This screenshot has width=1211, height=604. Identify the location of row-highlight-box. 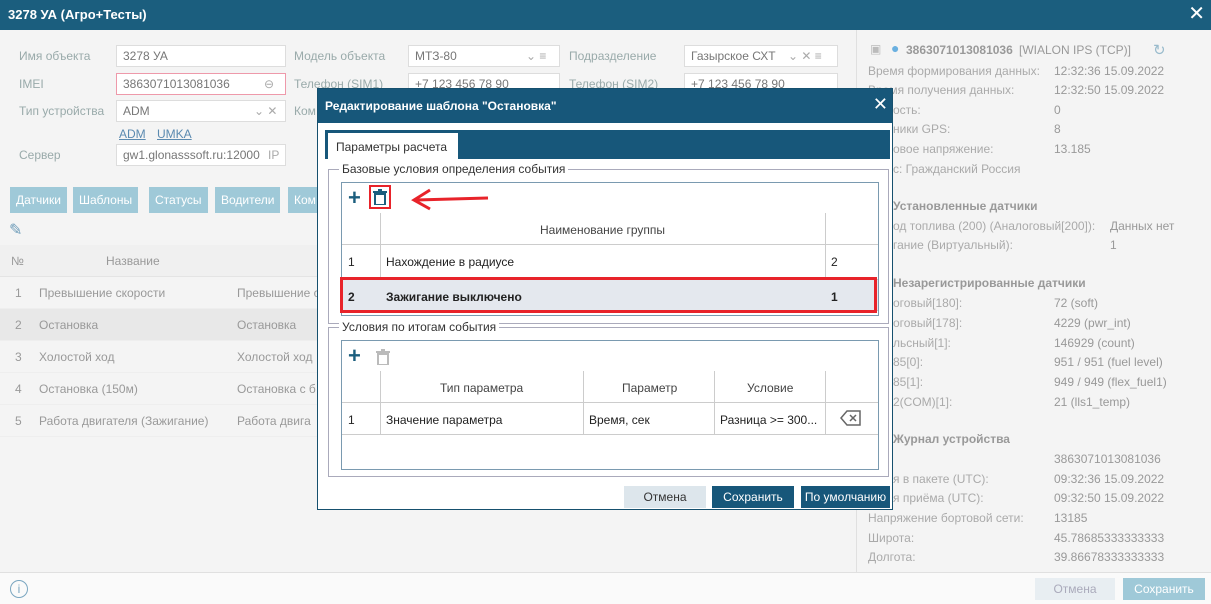
(608, 295).